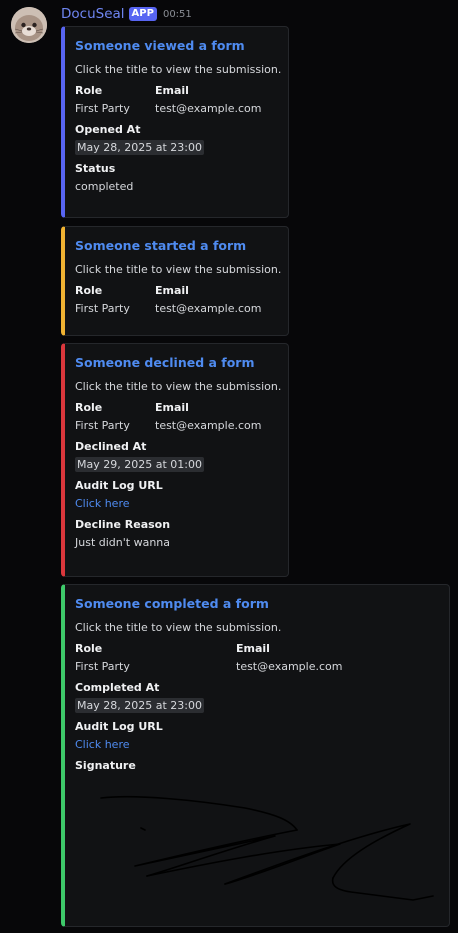 The height and width of the screenshot is (933, 458). I want to click on field-signature: Signature, so click(256, 833).